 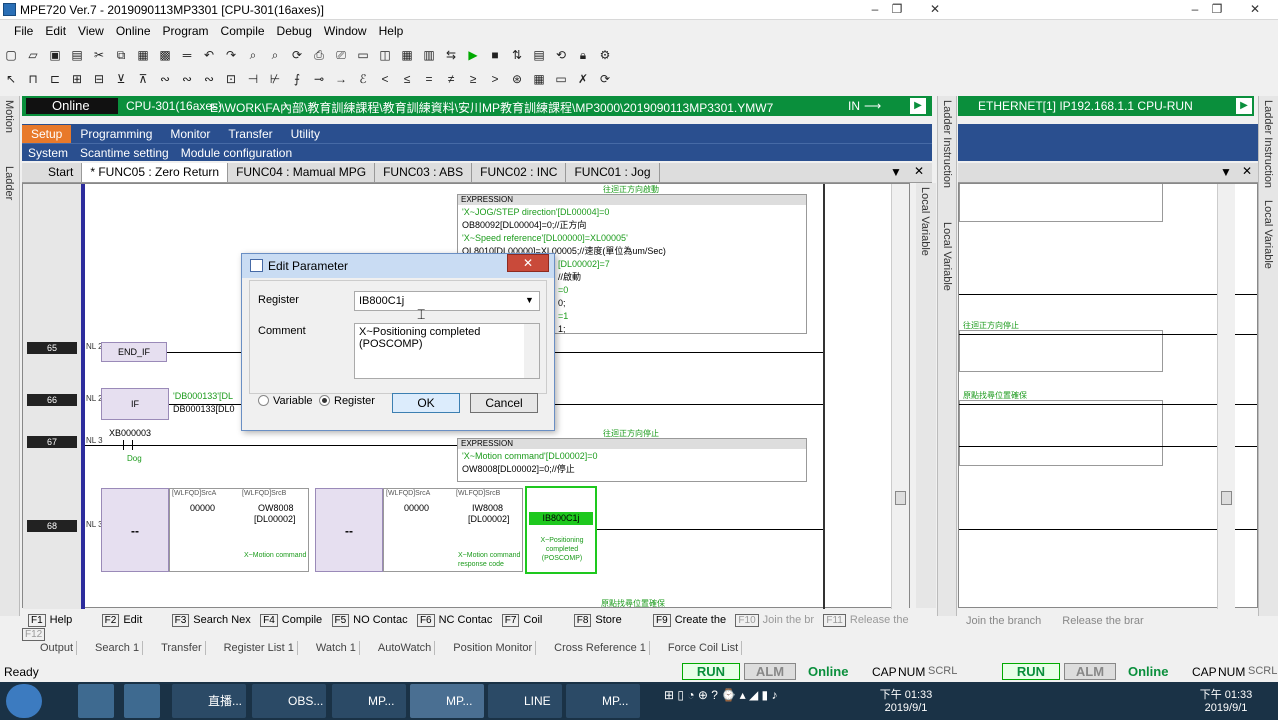 What do you see at coordinates (1226, 700) in the screenshot?
I see `clock-2: 下午 01:33 2019/9/1` at bounding box center [1226, 700].